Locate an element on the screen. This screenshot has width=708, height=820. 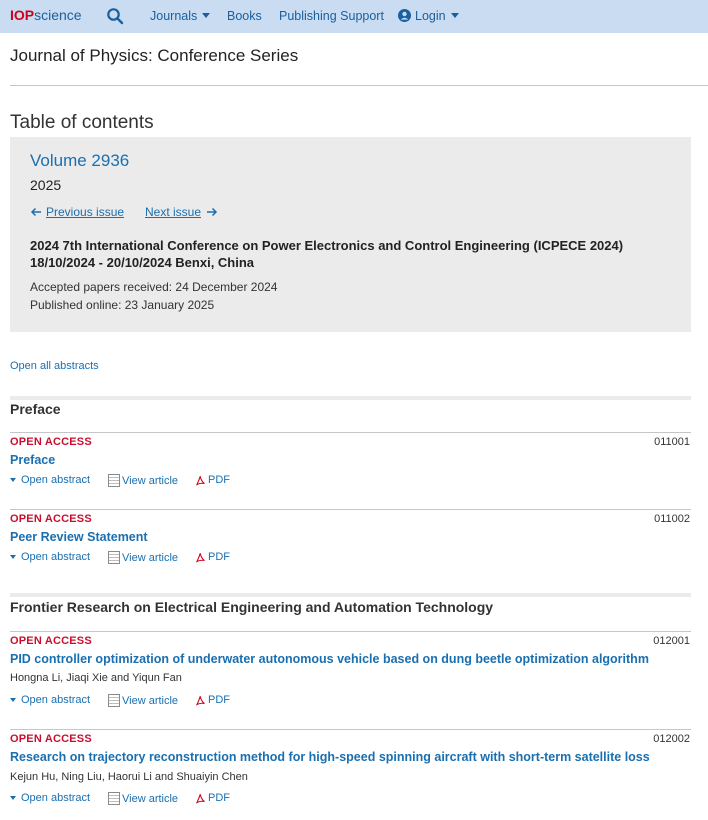
logo-iop: IOP is located at coordinates (22, 15).